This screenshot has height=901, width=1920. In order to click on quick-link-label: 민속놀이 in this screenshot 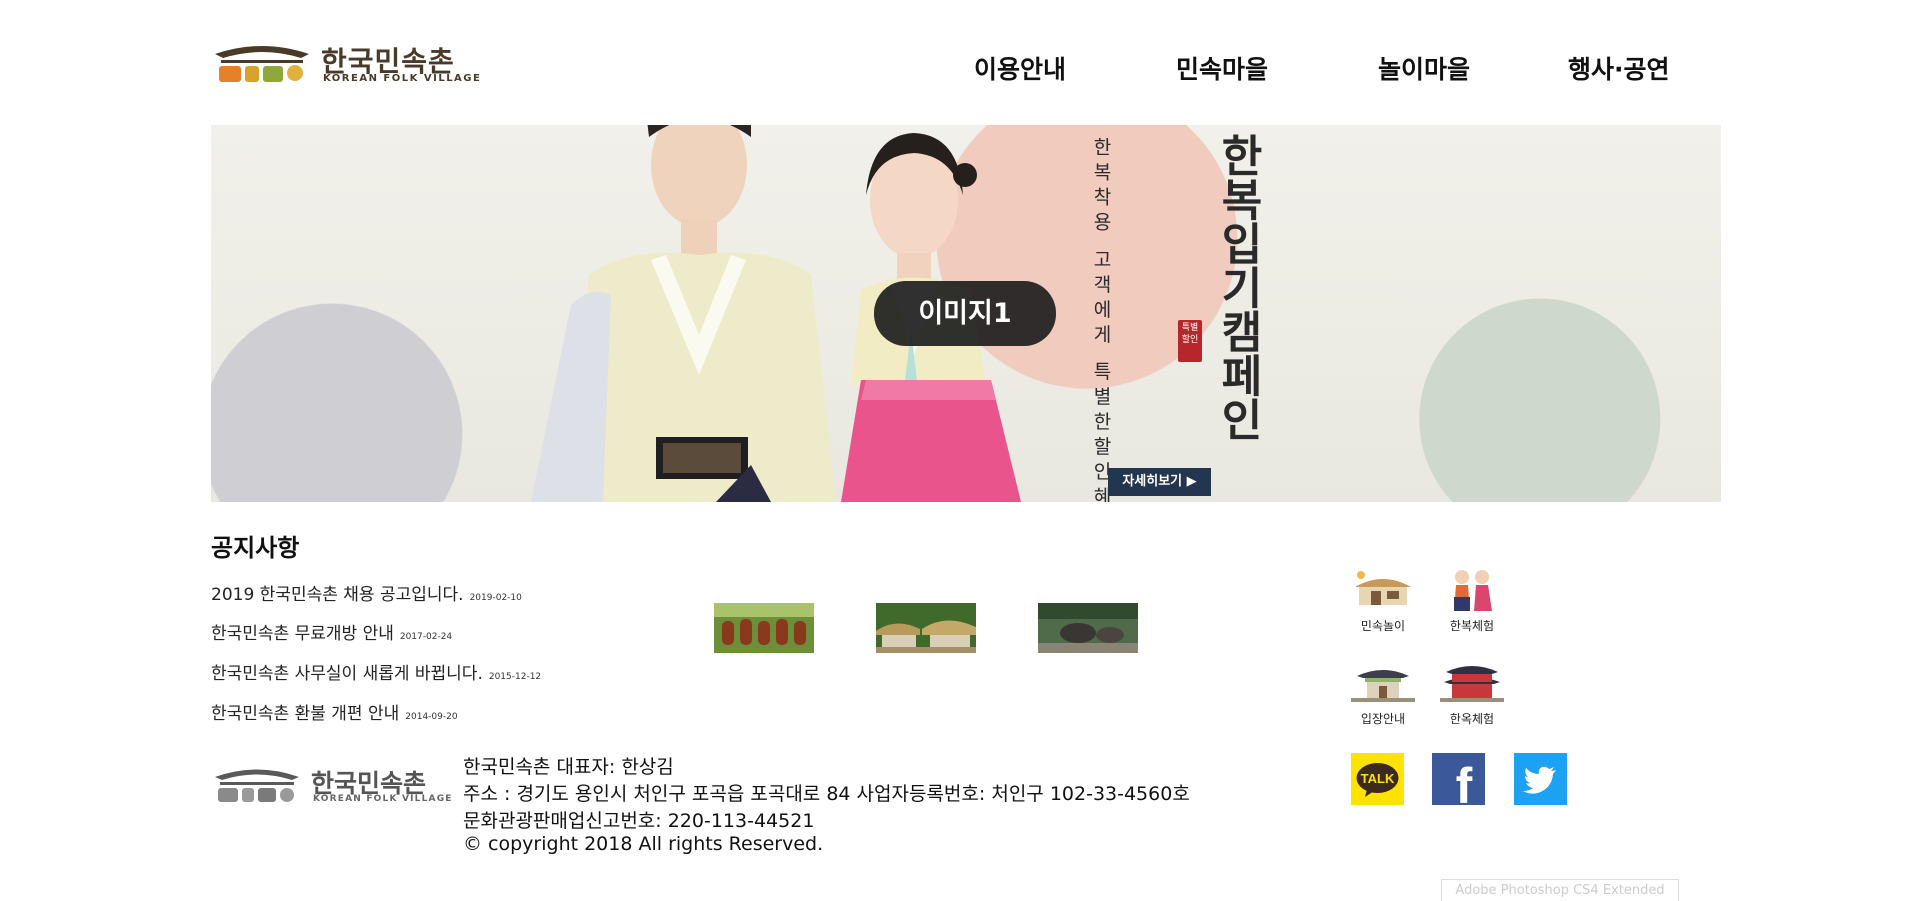, I will do `click(1383, 626)`.